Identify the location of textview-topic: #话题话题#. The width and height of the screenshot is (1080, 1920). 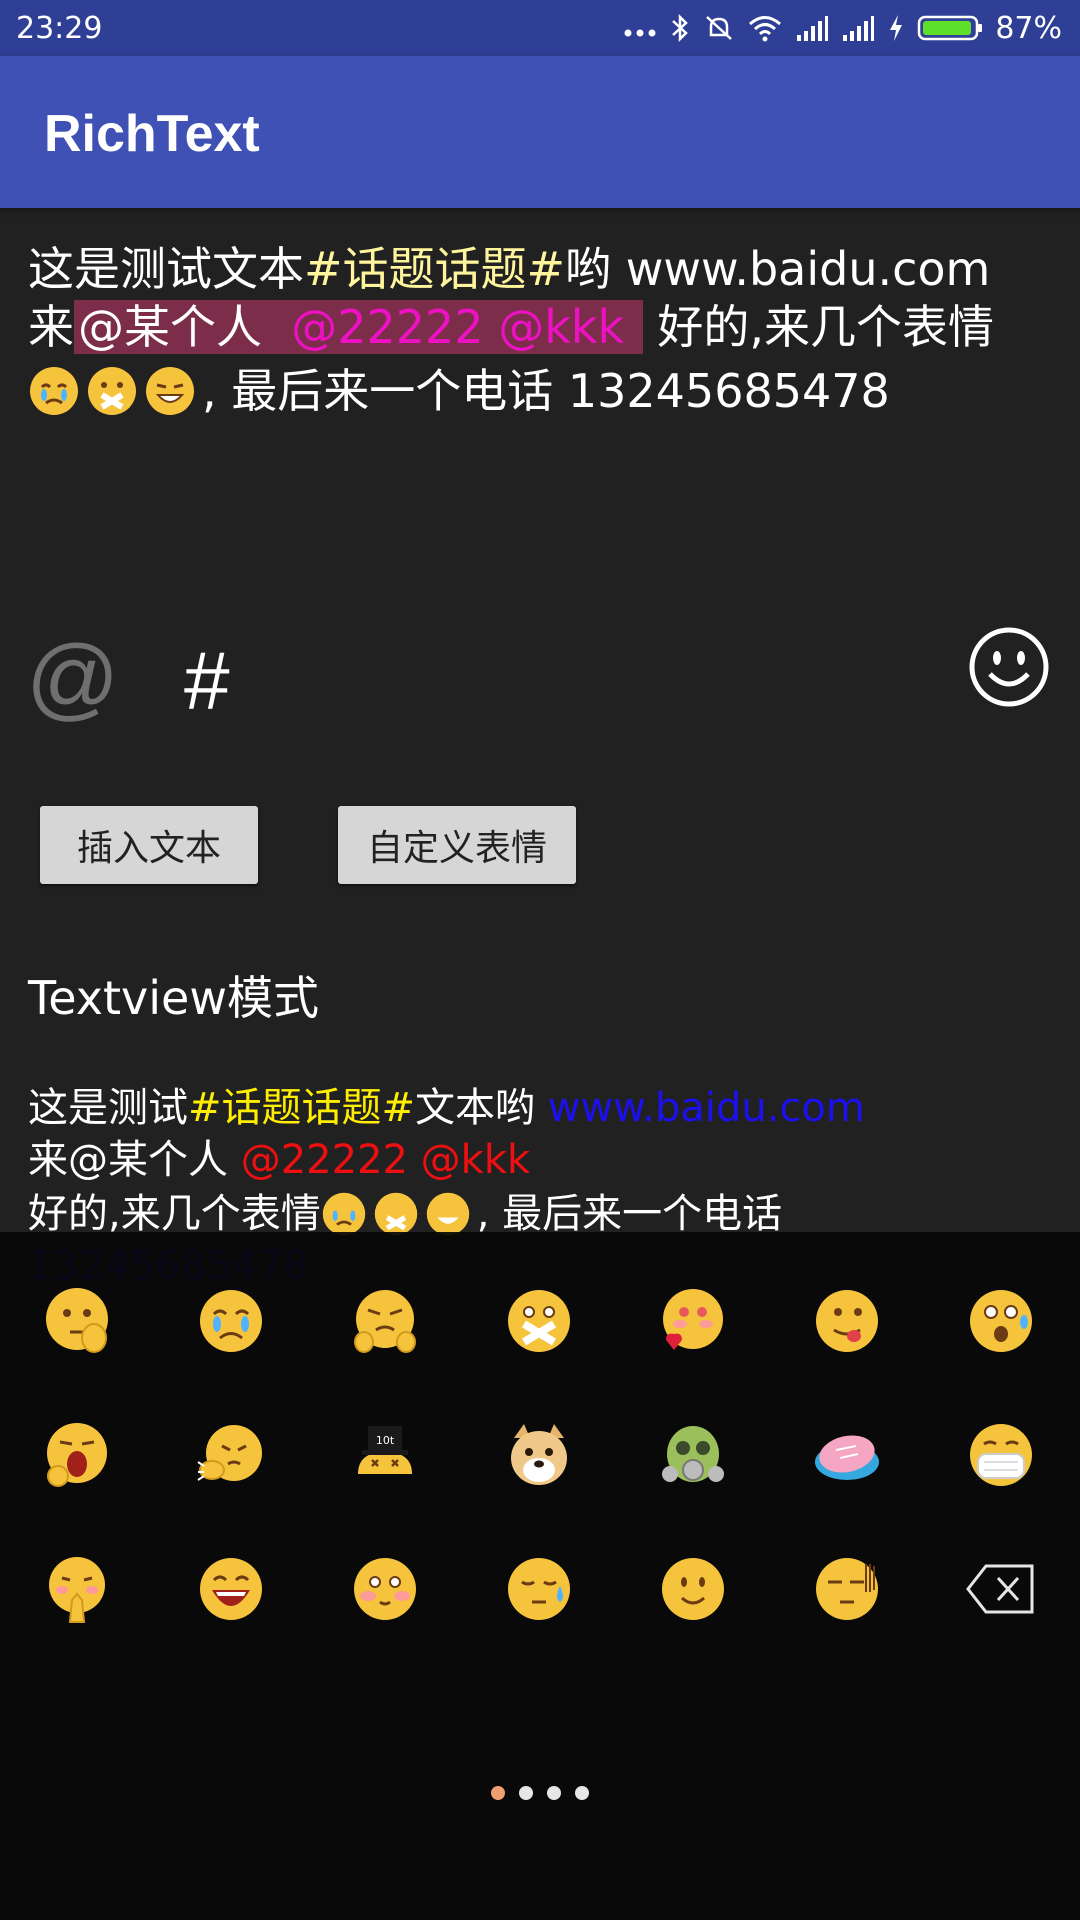
(301, 1108).